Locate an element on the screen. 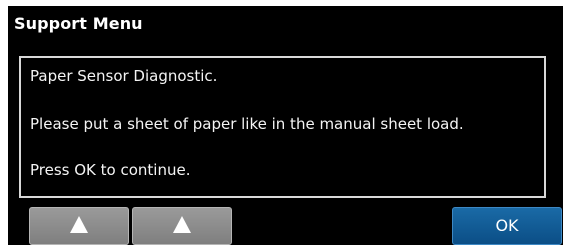  page-title: Support Menu is located at coordinates (78, 23).